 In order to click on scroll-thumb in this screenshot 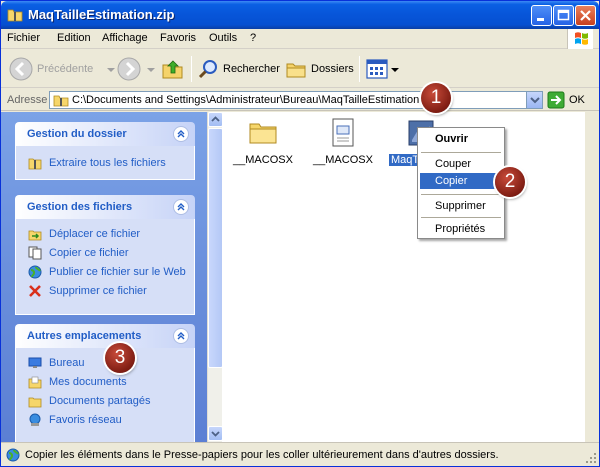, I will do `click(215, 248)`.